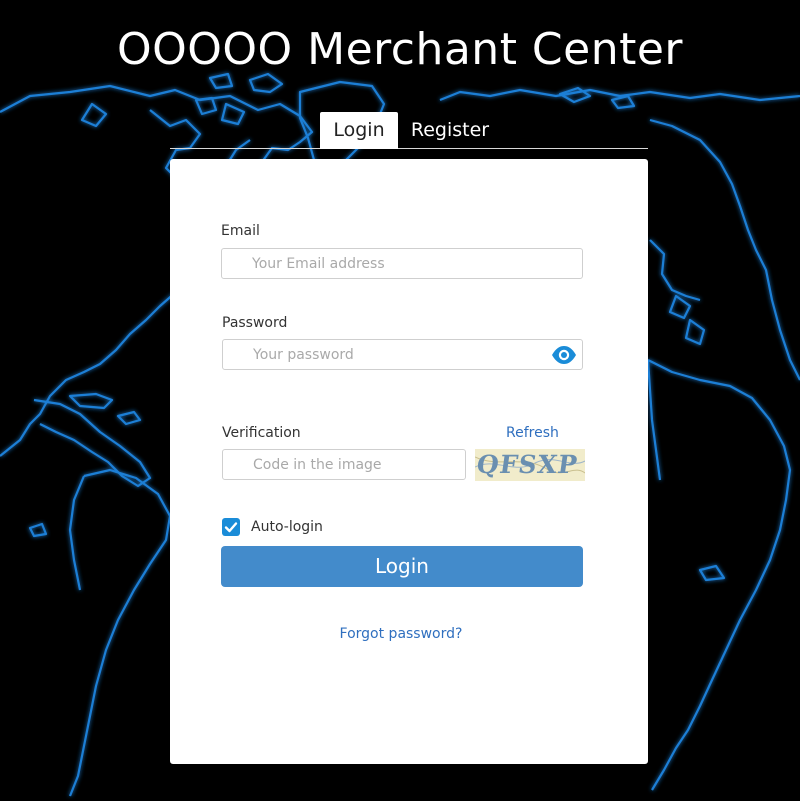 This screenshot has width=800, height=801. Describe the element at coordinates (261, 433) in the screenshot. I see `verification-label: Verification` at that location.